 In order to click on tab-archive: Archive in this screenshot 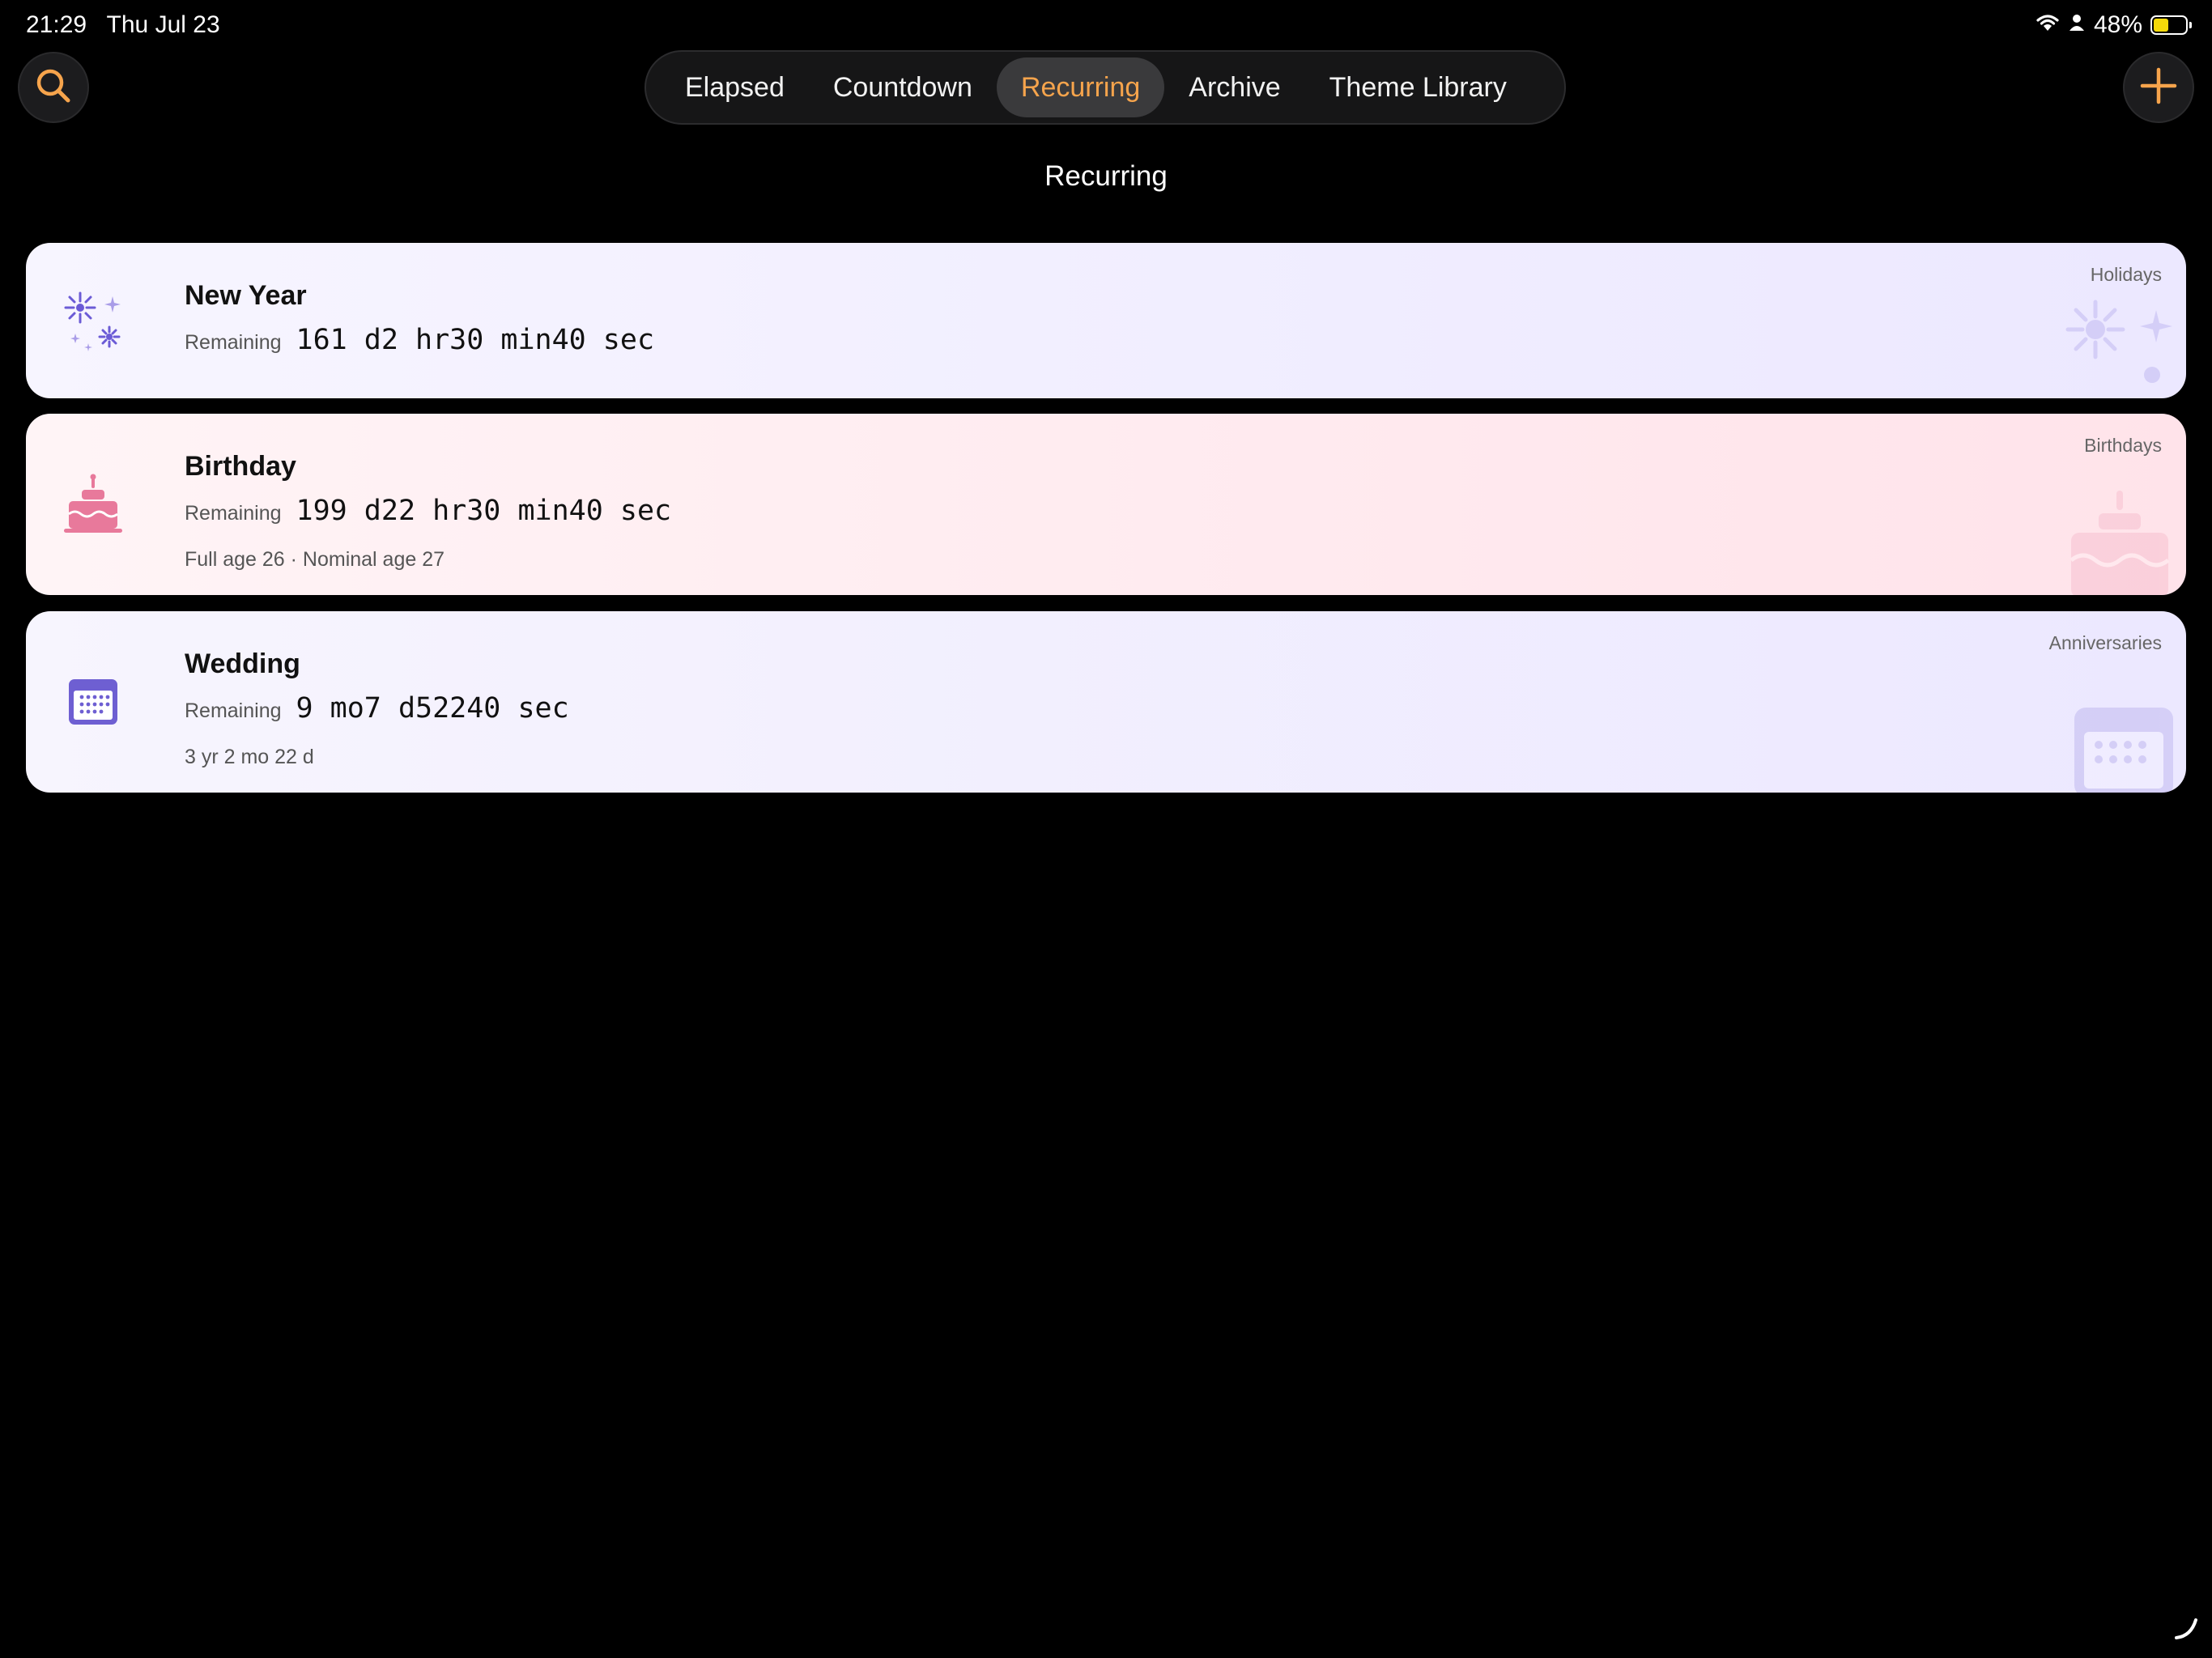, I will do `click(1234, 87)`.